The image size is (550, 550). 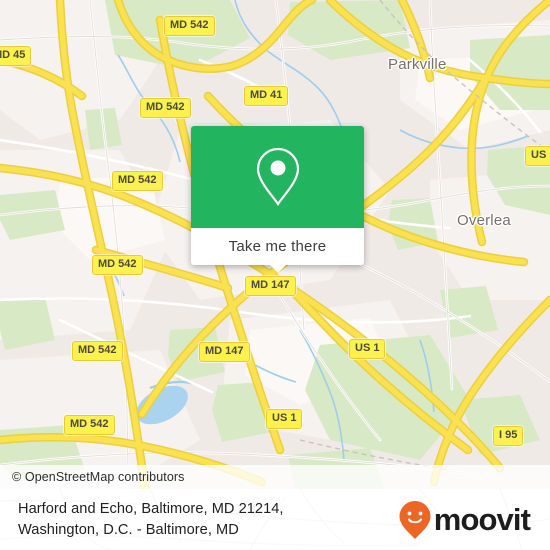 I want to click on callout-pin-area, so click(x=277, y=177).